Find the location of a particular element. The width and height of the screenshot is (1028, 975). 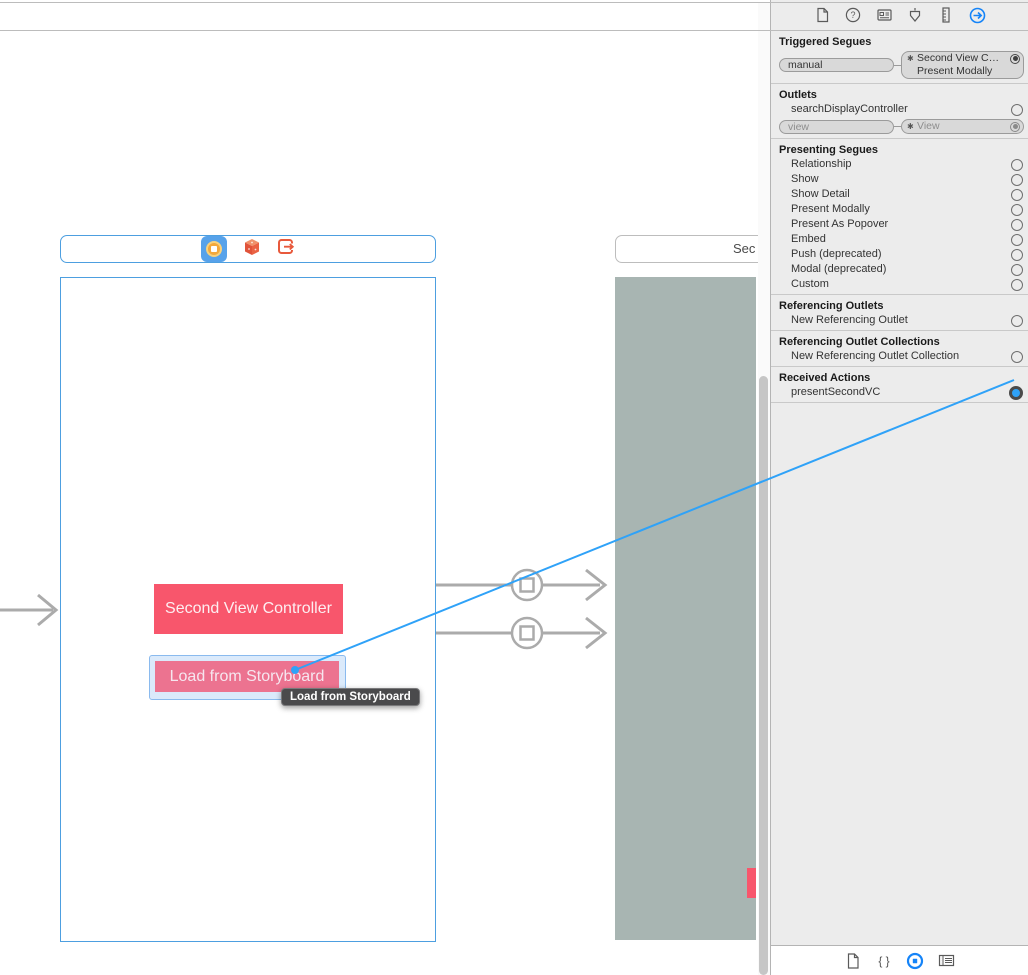

canvas-scrollbar-track is located at coordinates (764, 489).